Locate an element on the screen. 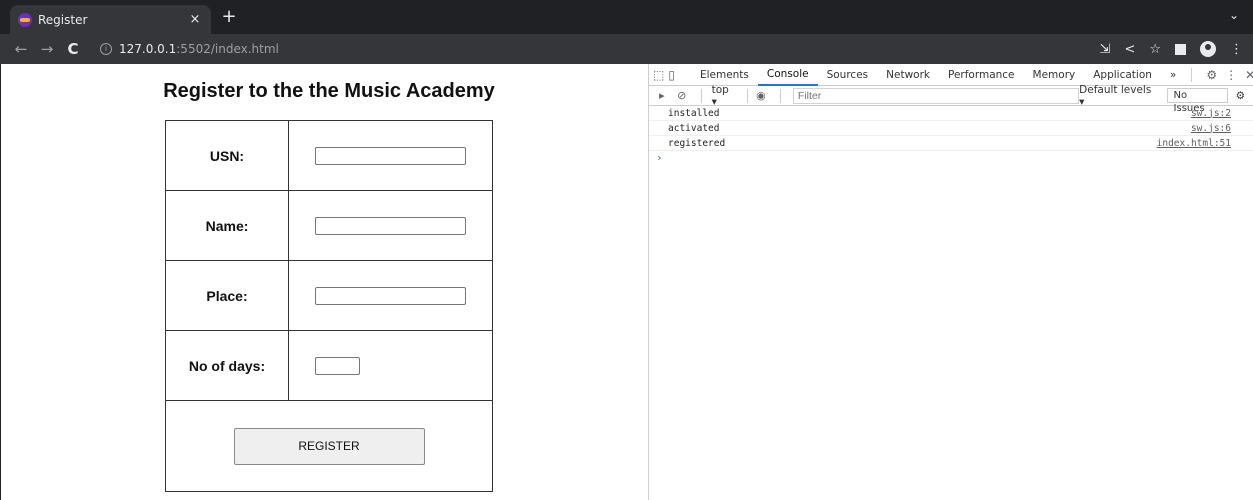 The width and height of the screenshot is (1253, 500). forward-button: → is located at coordinates (47, 49).